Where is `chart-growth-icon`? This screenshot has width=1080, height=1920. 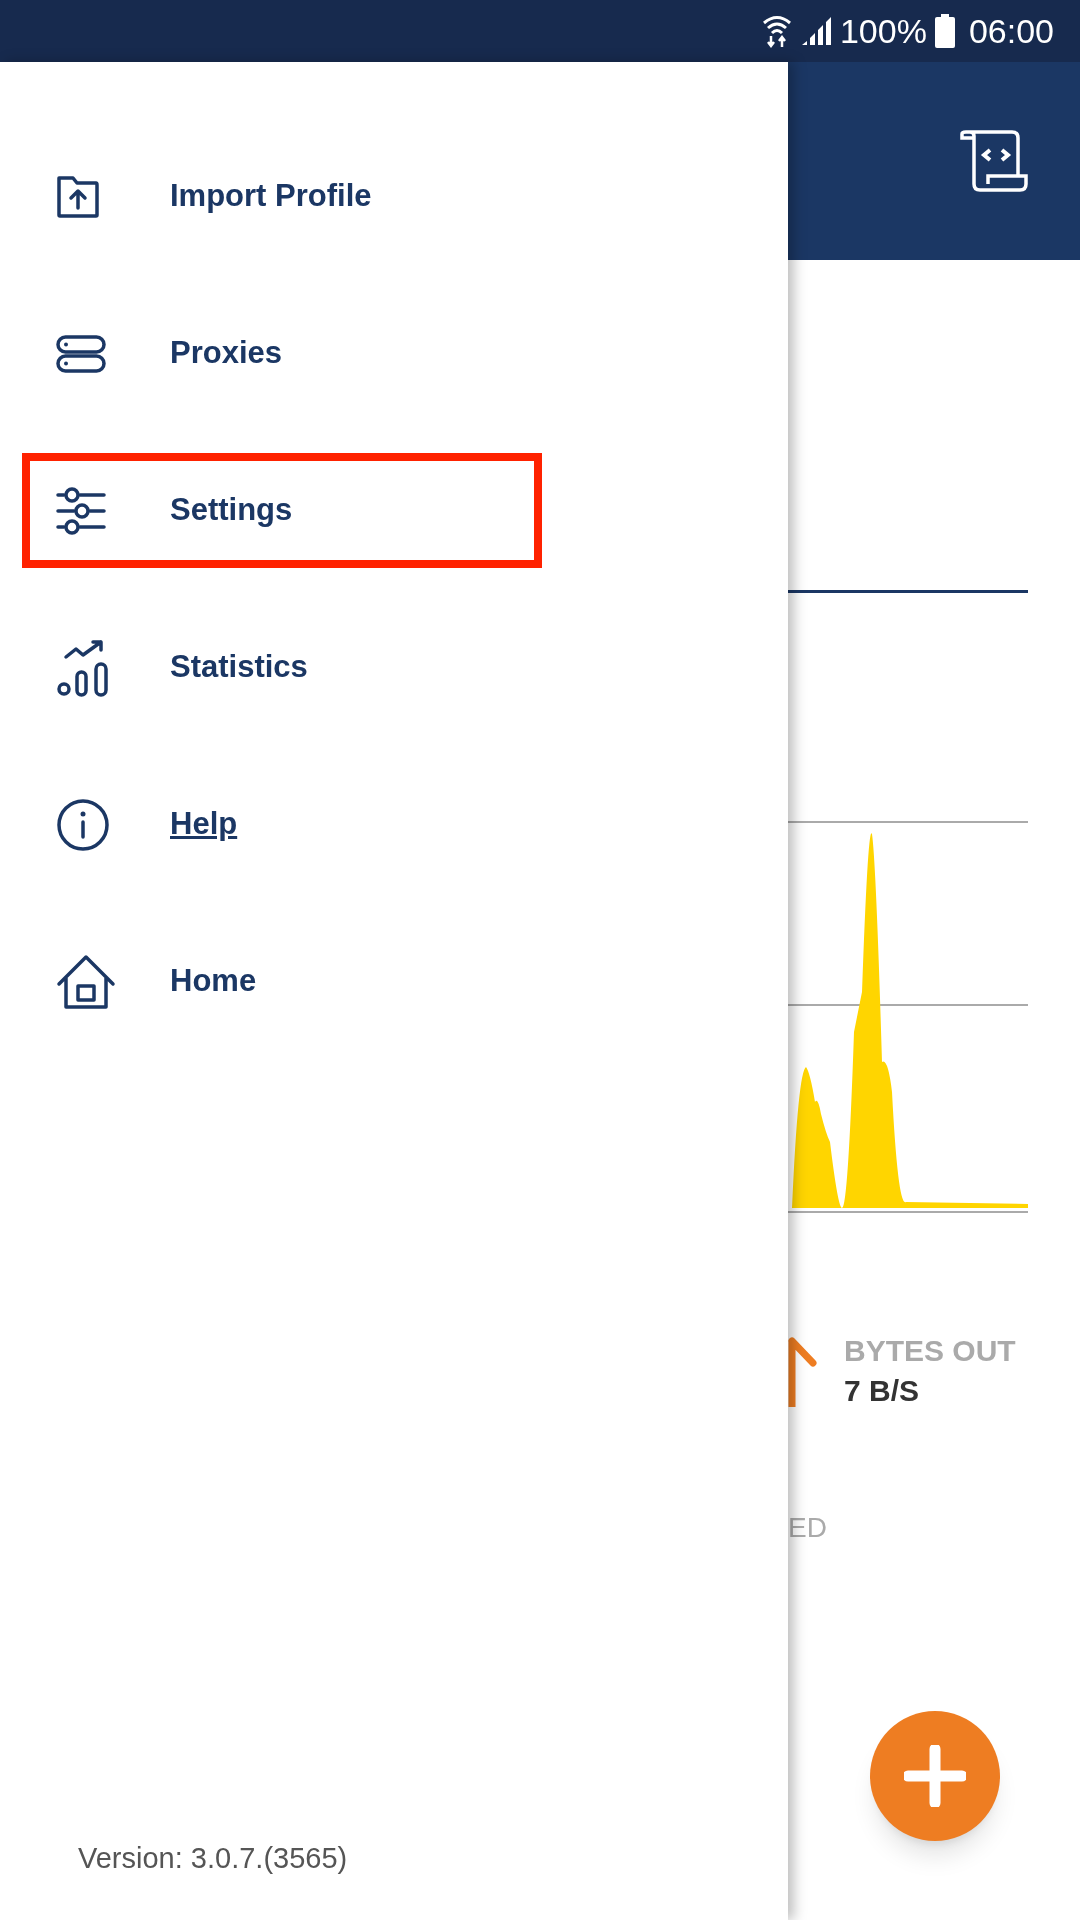 chart-growth-icon is located at coordinates (83, 667).